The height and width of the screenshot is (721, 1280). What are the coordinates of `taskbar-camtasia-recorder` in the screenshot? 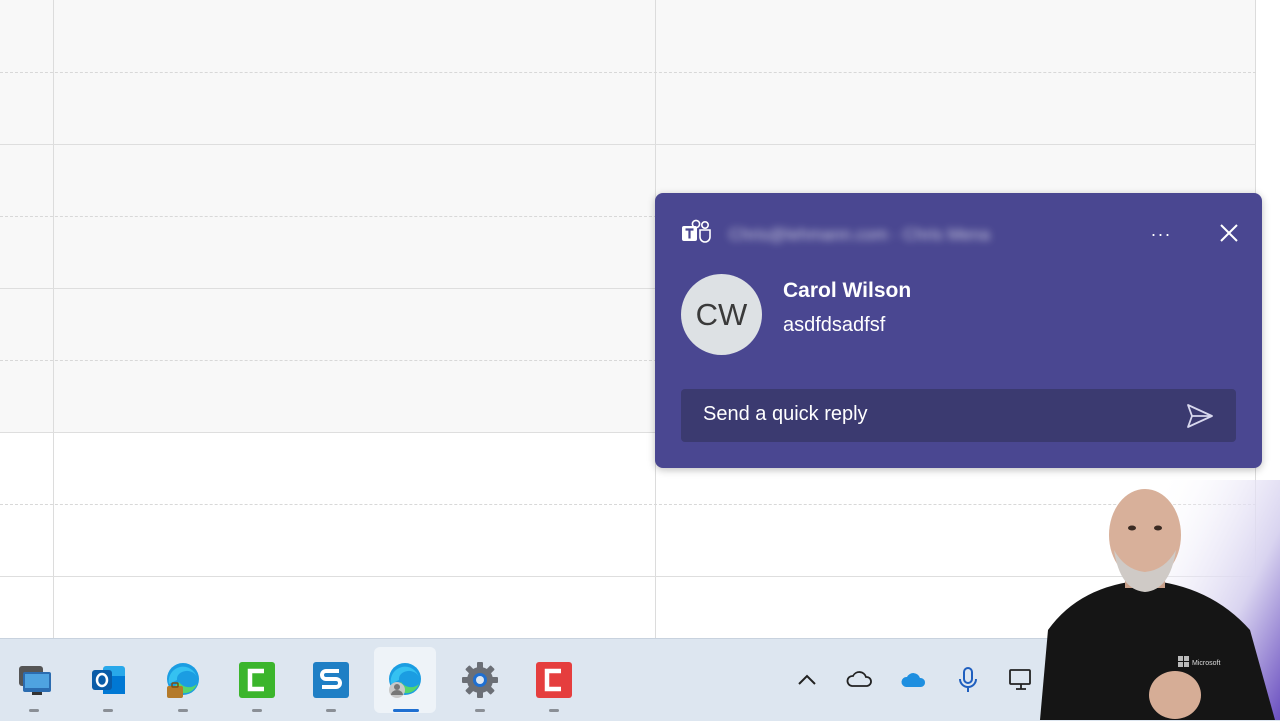 It's located at (554, 680).